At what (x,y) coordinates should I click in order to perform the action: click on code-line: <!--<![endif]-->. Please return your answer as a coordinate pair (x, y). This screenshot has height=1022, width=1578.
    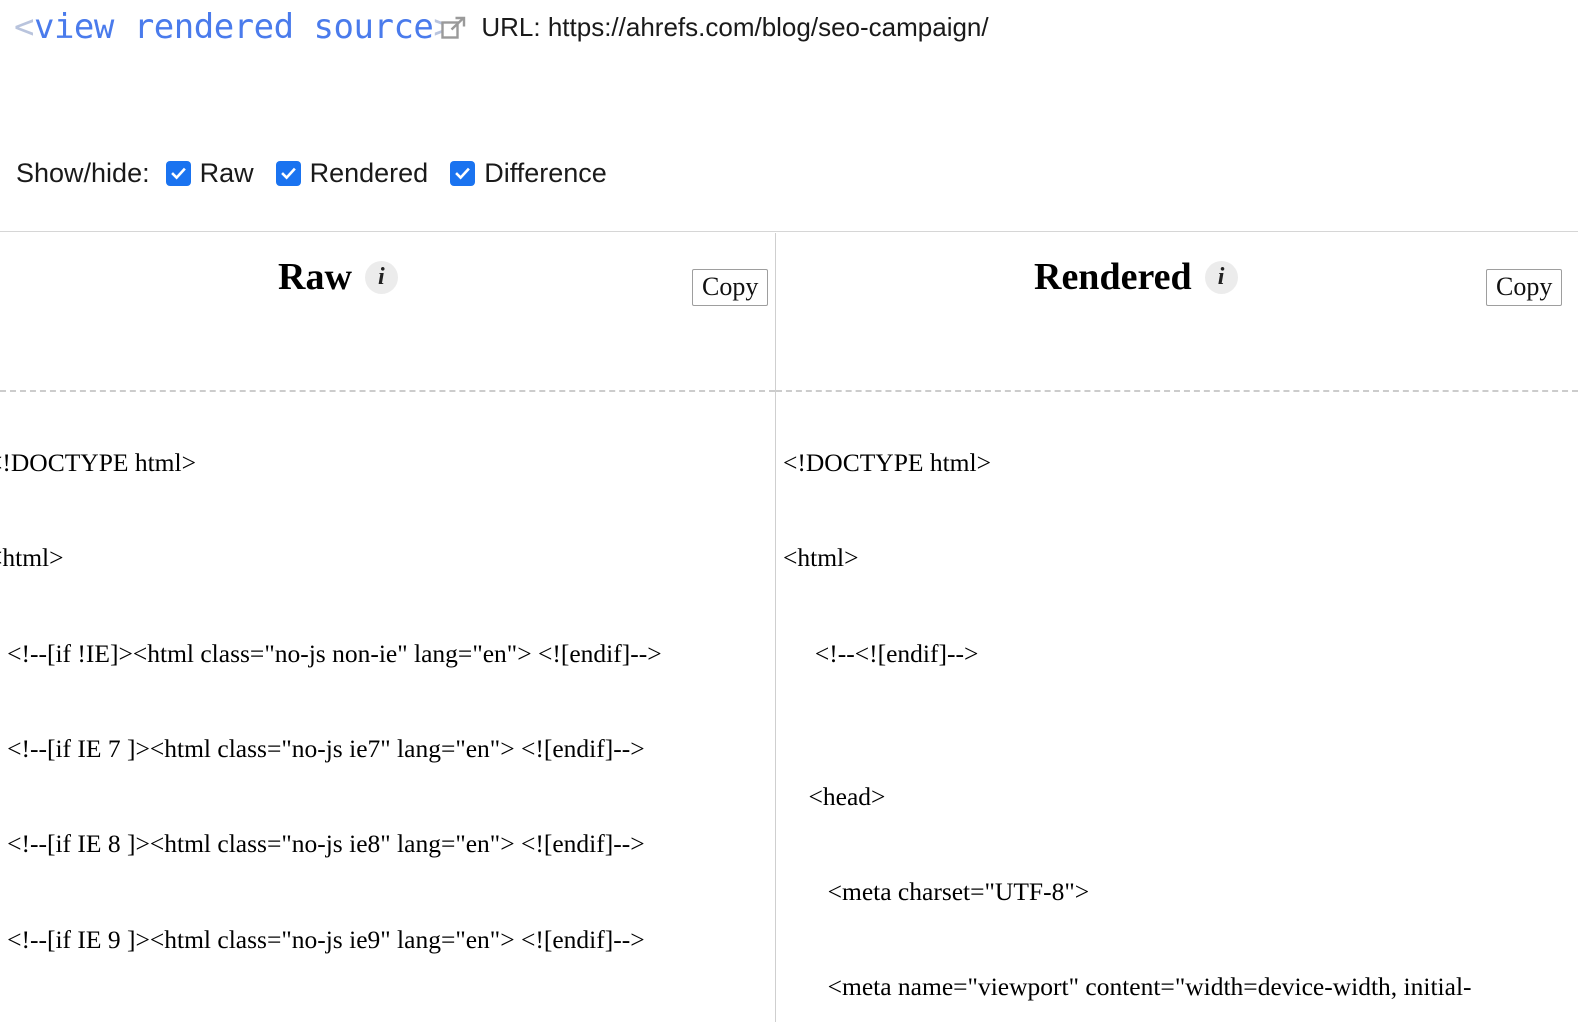
    Looking at the image, I should click on (881, 653).